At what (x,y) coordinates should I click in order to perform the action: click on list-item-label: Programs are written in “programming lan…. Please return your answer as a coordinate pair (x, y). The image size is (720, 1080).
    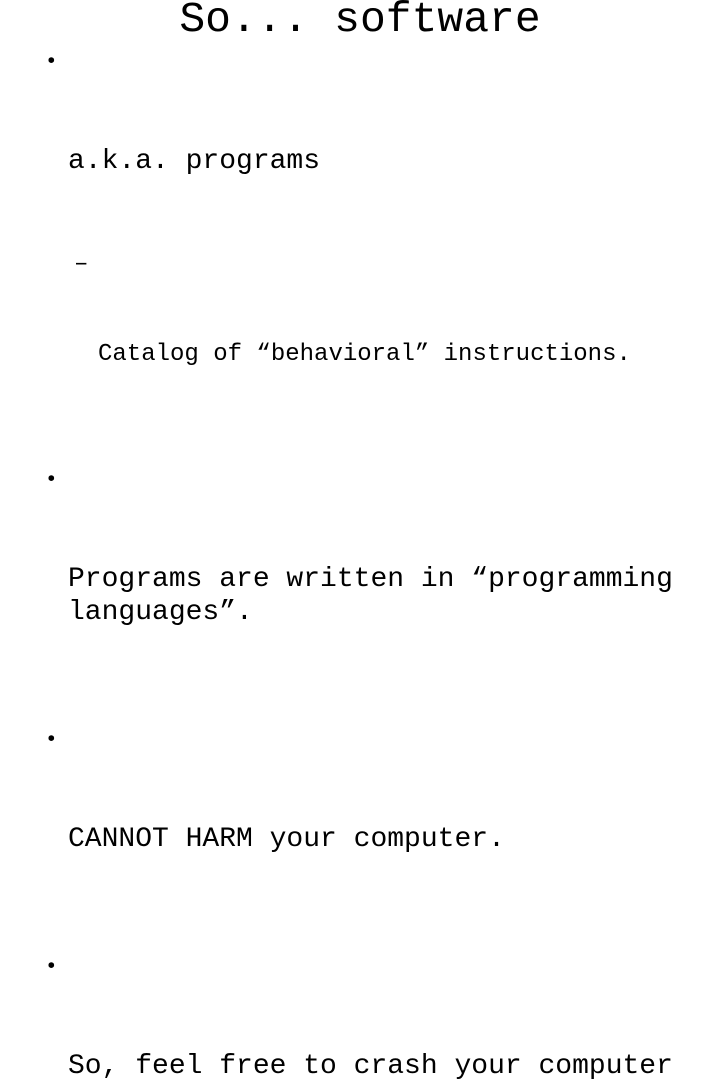
    Looking at the image, I should click on (379, 596).